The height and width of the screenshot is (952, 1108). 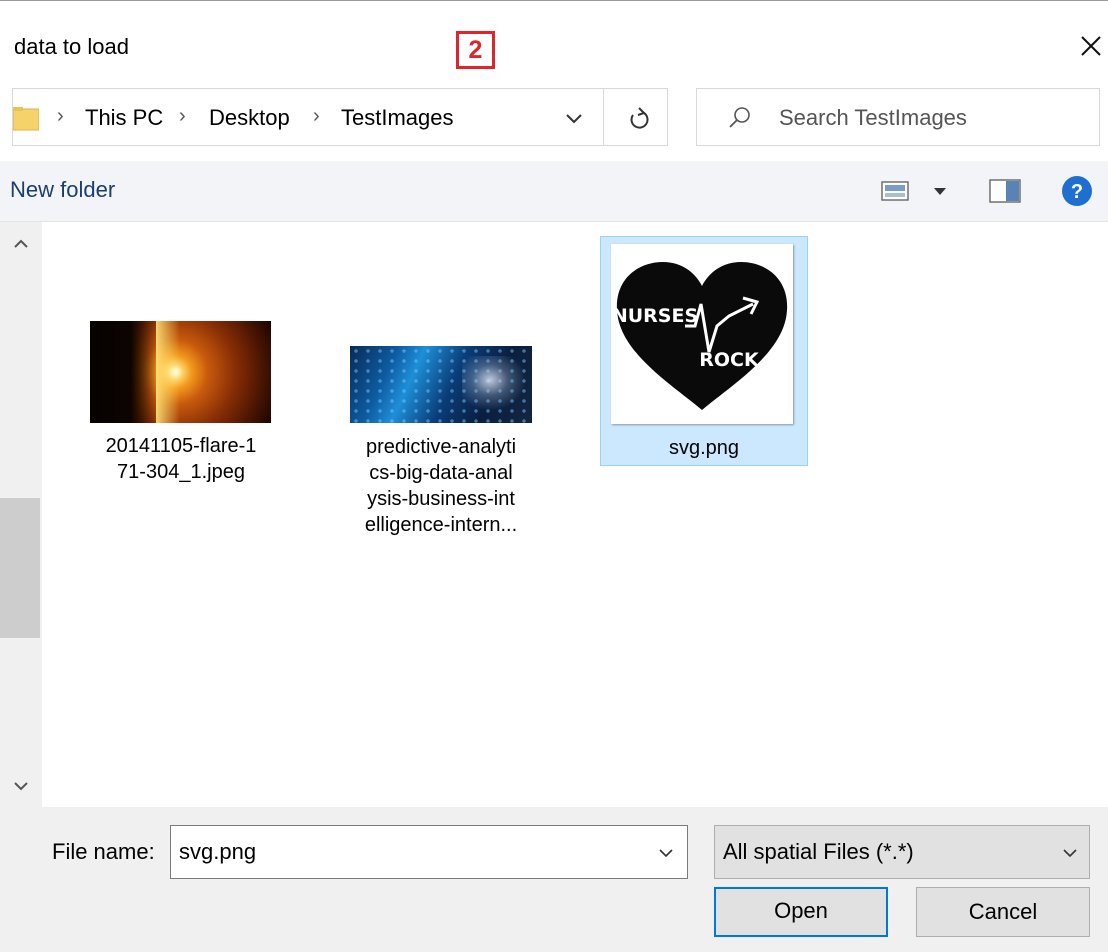 I want to click on preview-pane-button, so click(x=1005, y=191).